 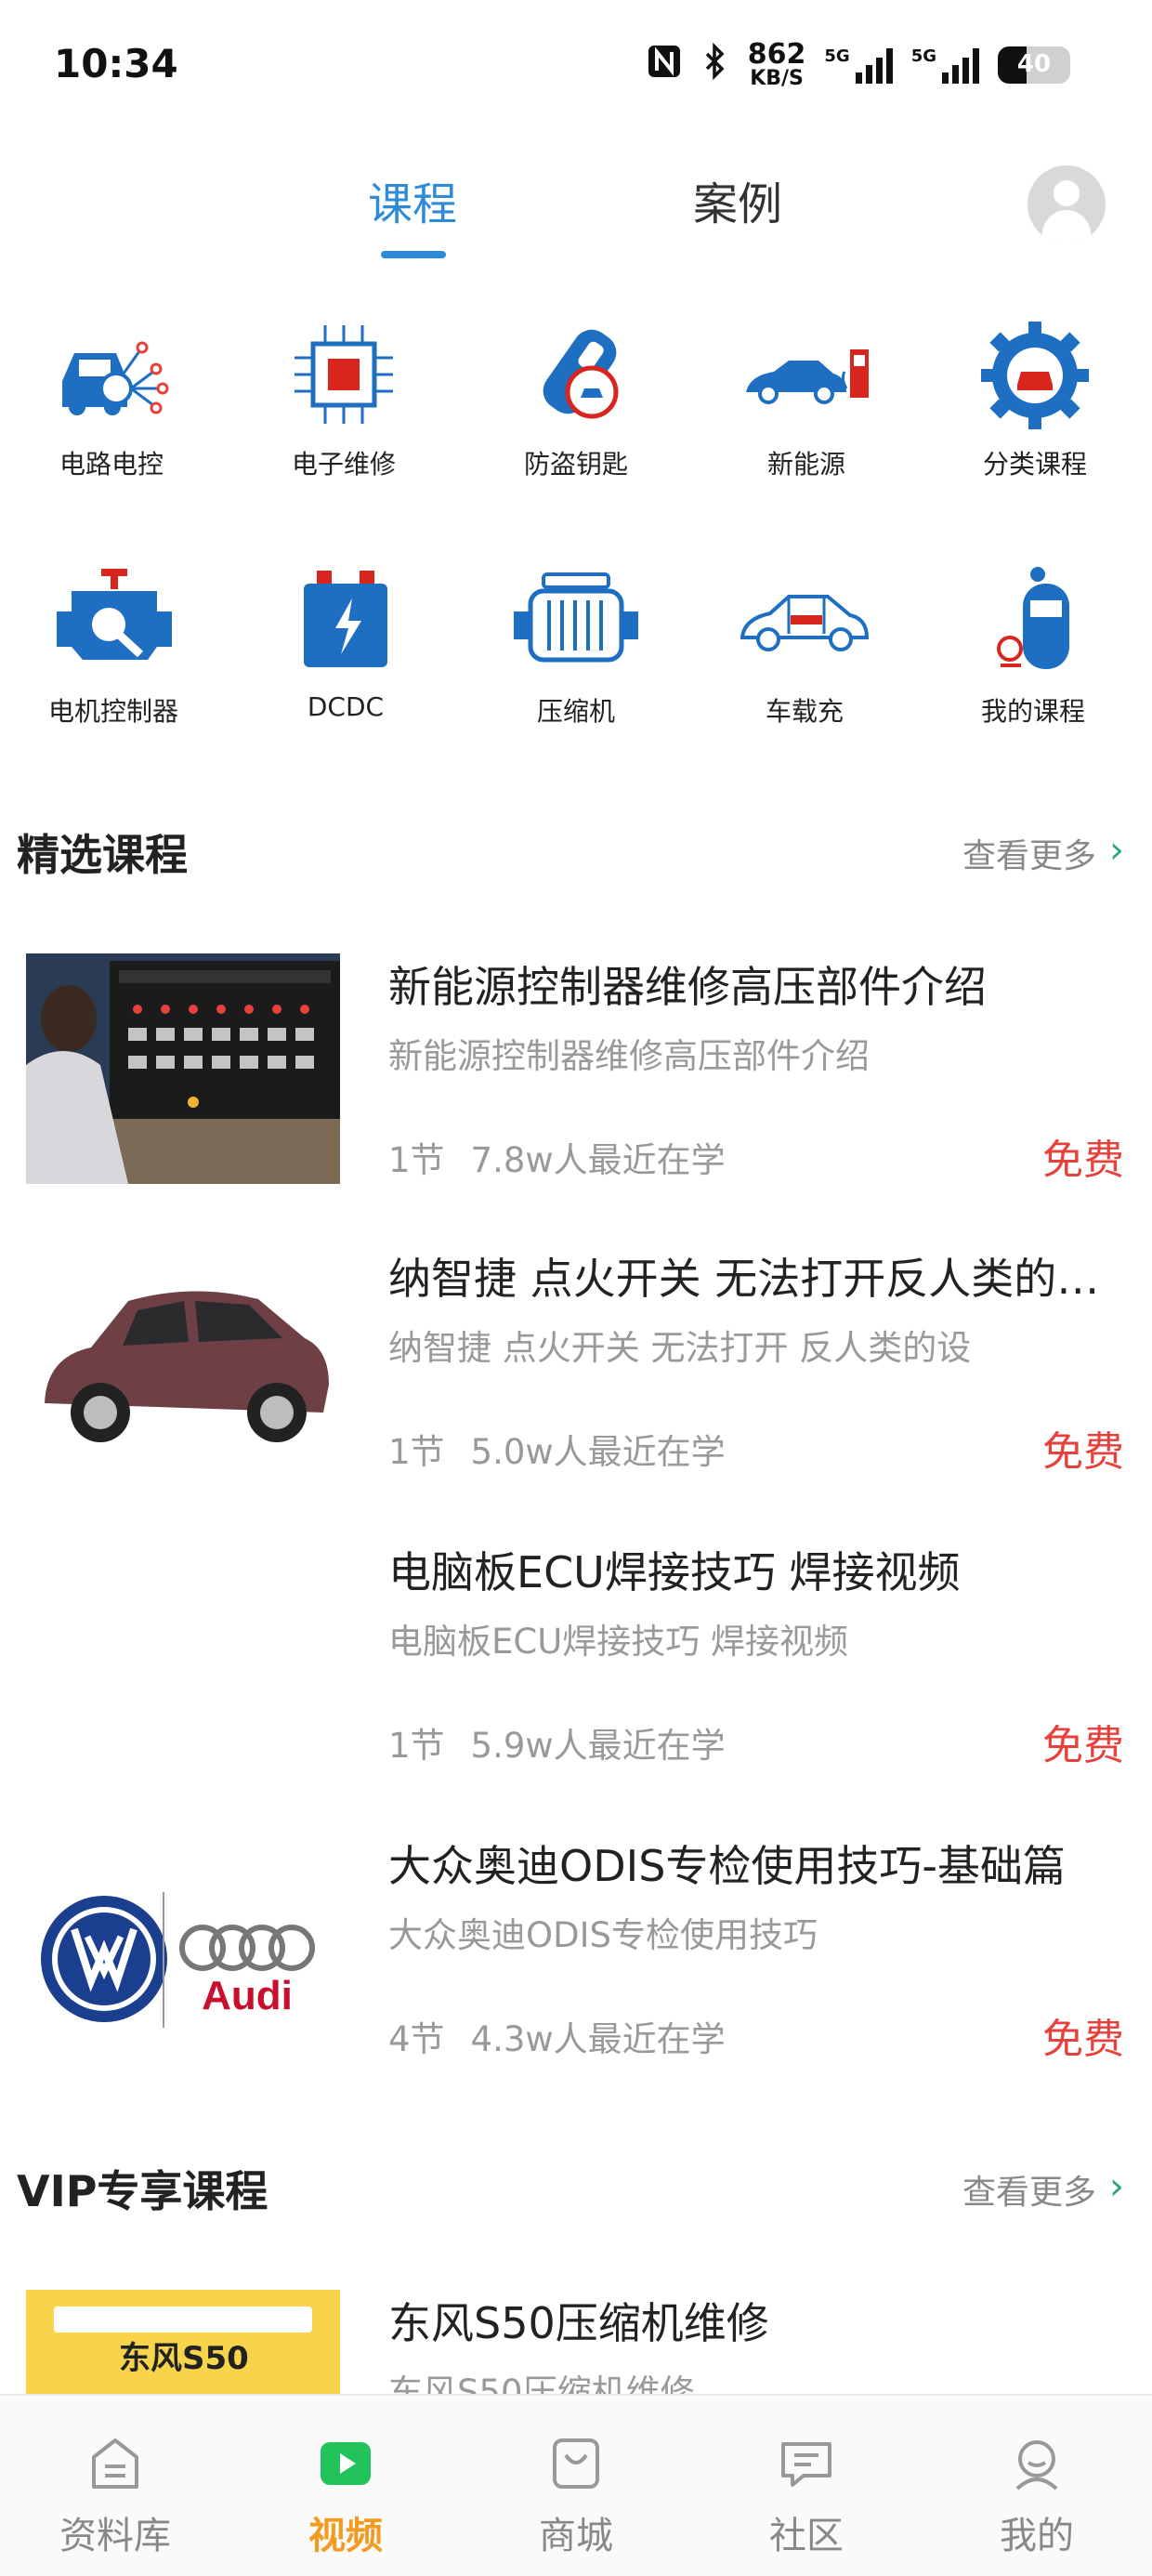 What do you see at coordinates (760, 1279) in the screenshot?
I see `course-title: 纳智捷 点火开关 无法打开反人类的设计` at bounding box center [760, 1279].